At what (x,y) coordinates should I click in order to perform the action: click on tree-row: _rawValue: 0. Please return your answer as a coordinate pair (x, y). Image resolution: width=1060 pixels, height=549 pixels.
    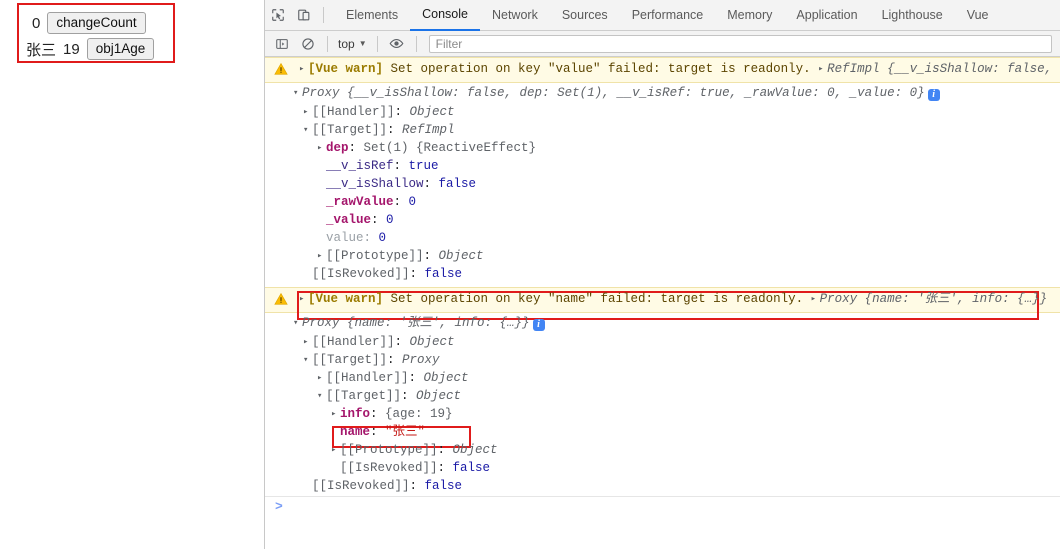
    Looking at the image, I should click on (662, 202).